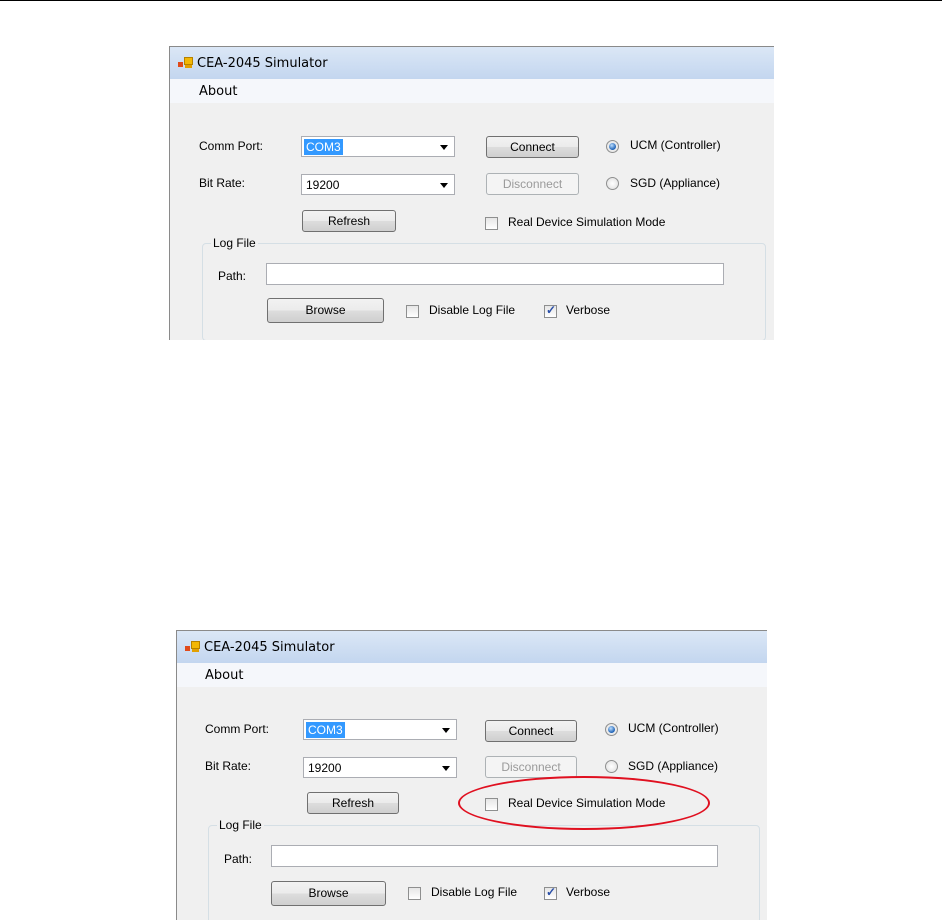  I want to click on real-device-simulation-label: Real Device Simulation Mode, so click(587, 222).